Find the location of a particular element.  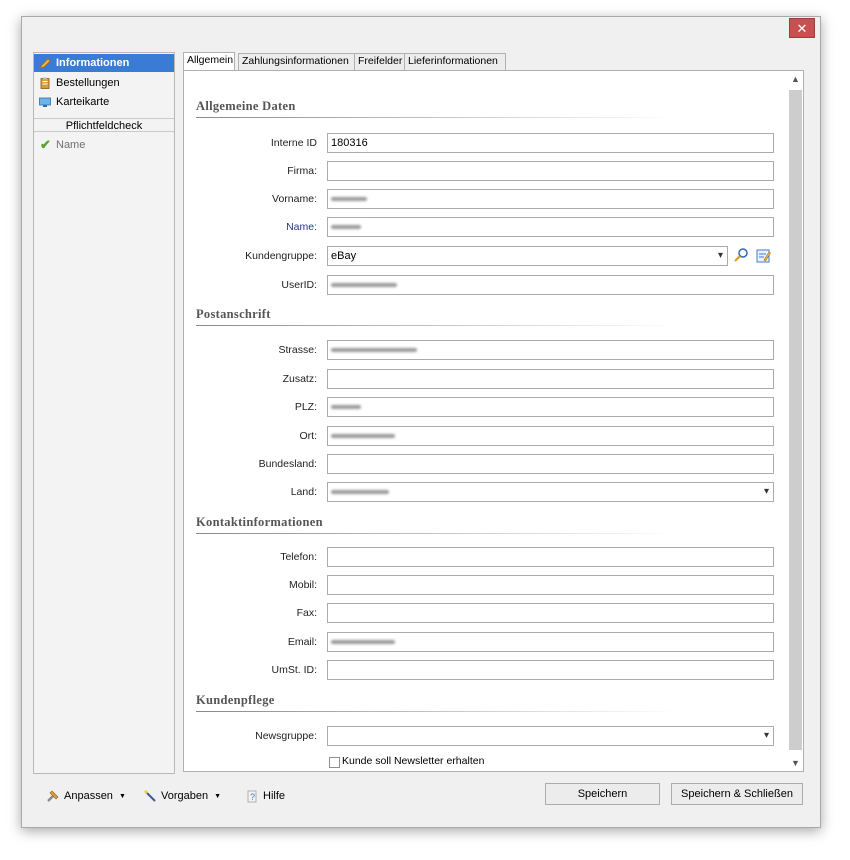

anpassen-label: Anpassen is located at coordinates (88, 795).